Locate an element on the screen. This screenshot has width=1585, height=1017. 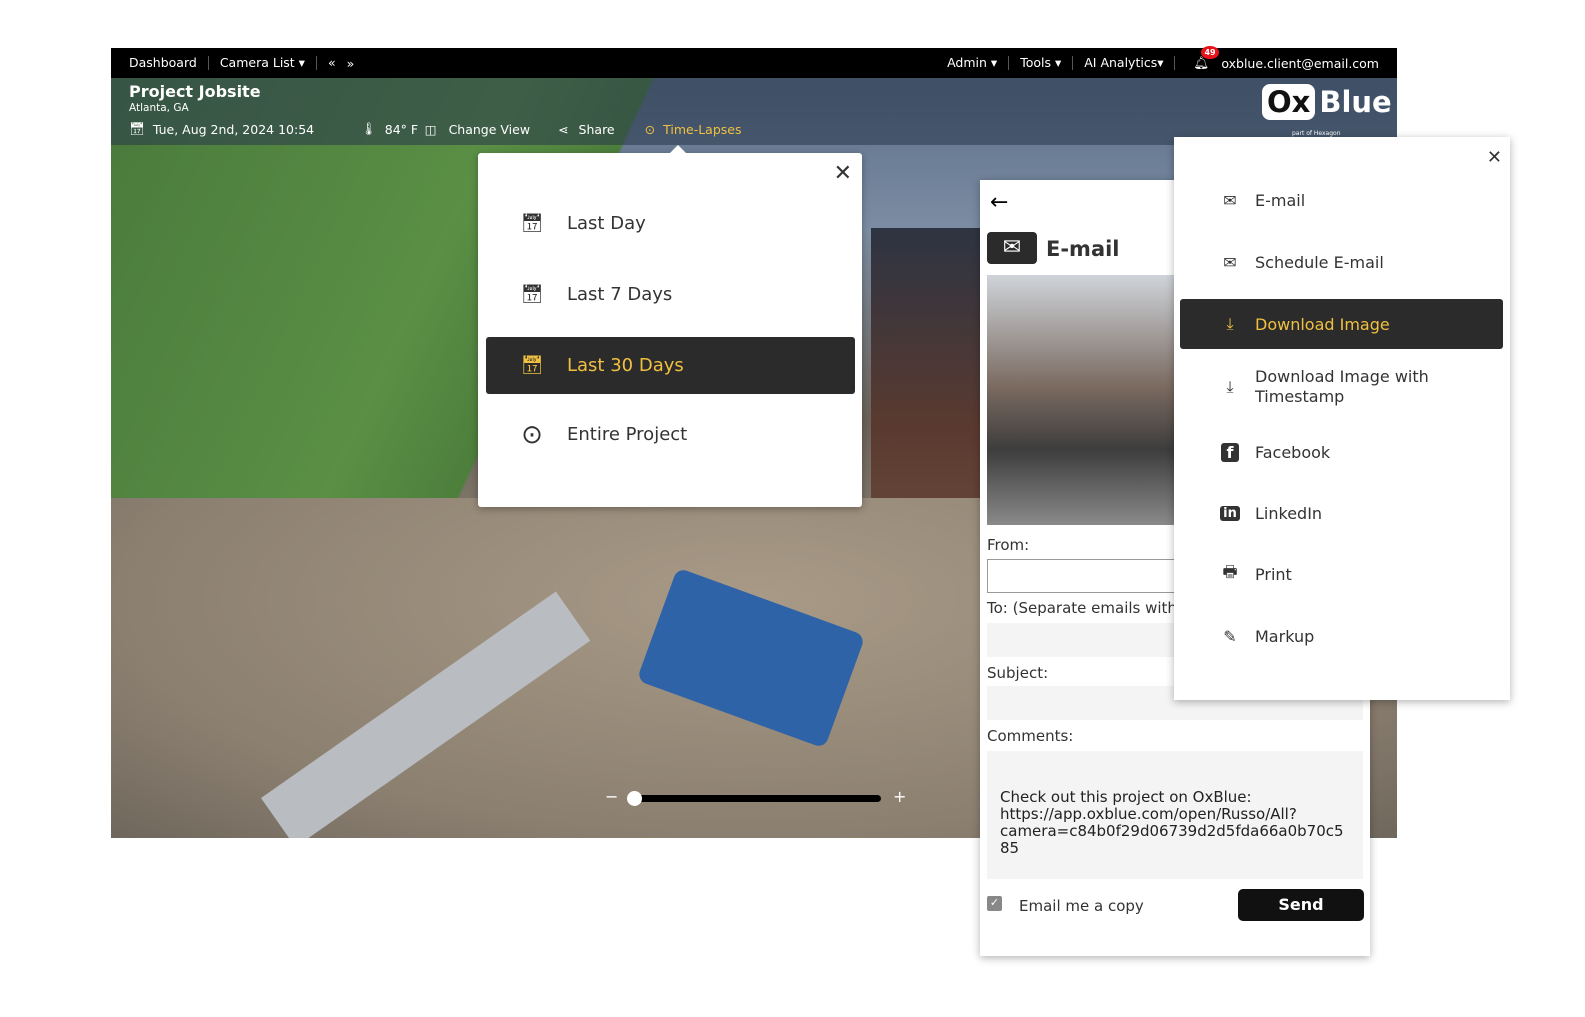
timelapse-last-30-days: 📅︎ Last 30 Days is located at coordinates (670, 365).